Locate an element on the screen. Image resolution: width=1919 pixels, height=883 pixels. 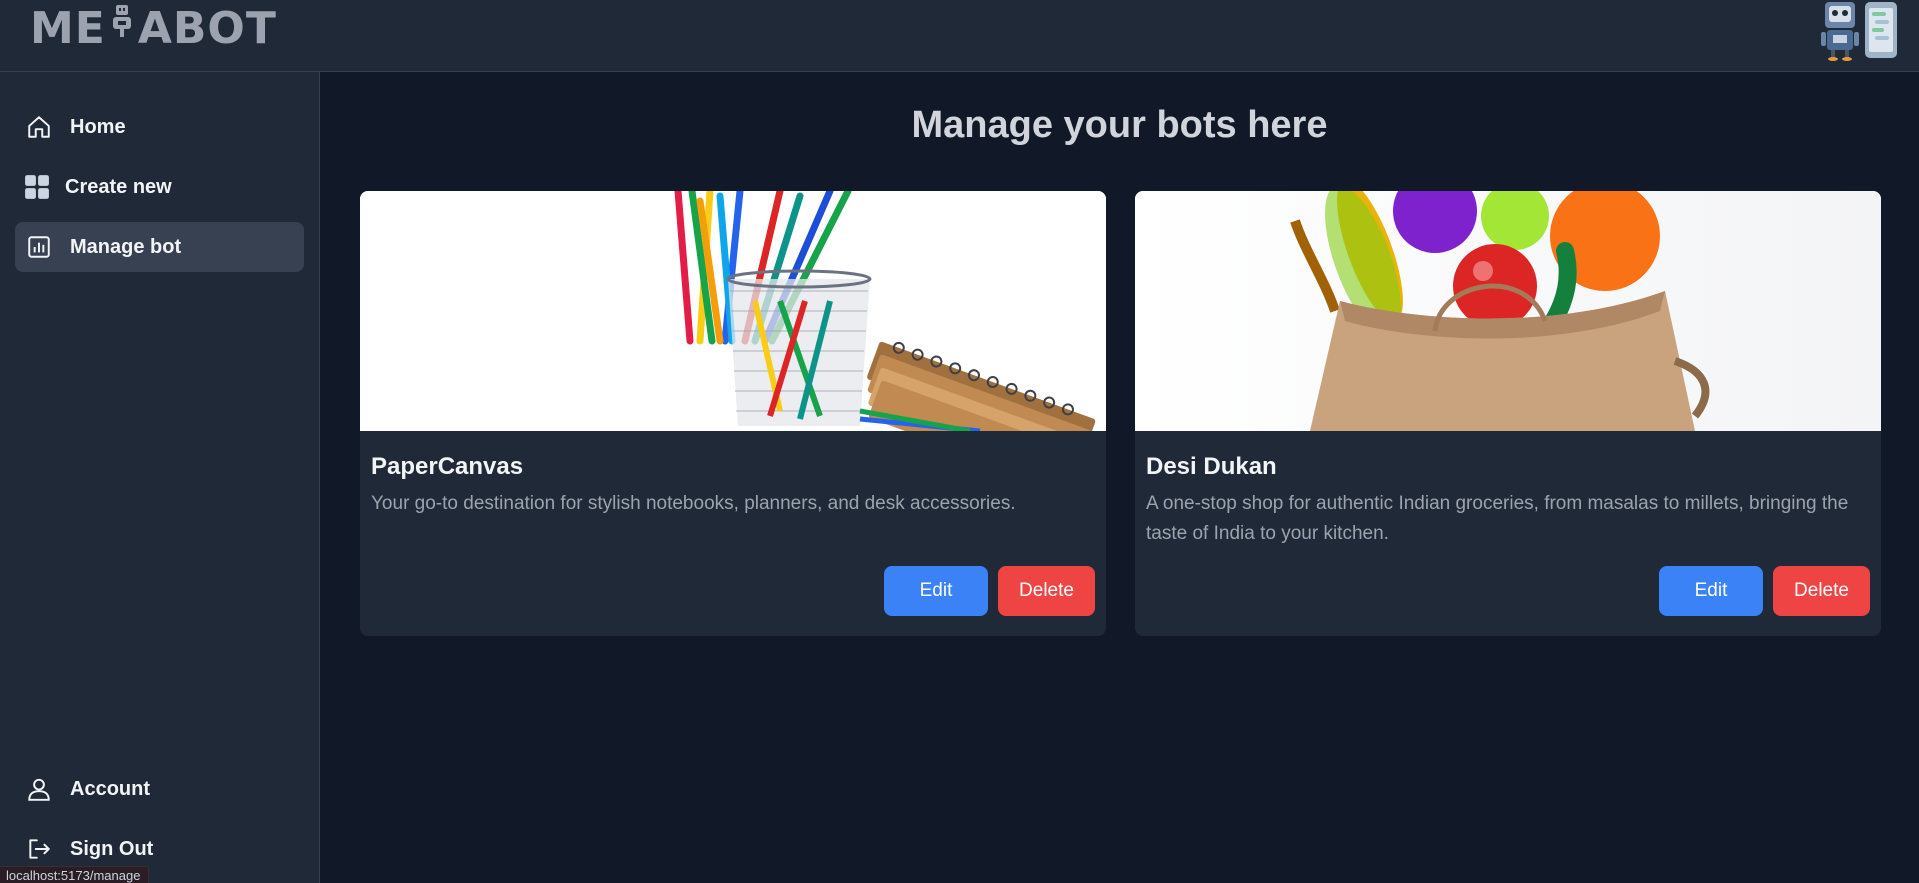
user-avatar is located at coordinates (1859, 31).